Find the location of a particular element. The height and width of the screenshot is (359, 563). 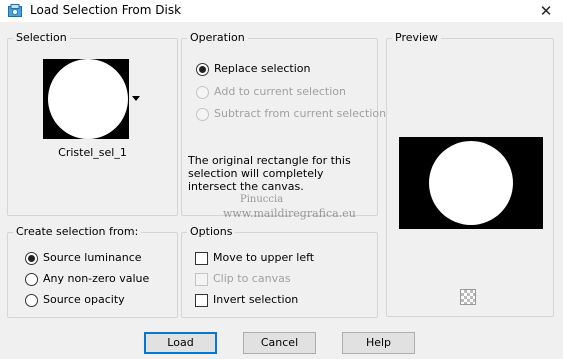

move-upper-left-label: Move to upper left is located at coordinates (264, 257).